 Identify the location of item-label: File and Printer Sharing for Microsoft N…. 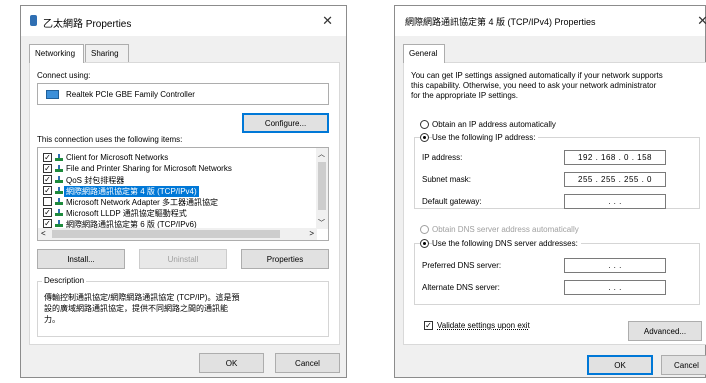
(149, 168).